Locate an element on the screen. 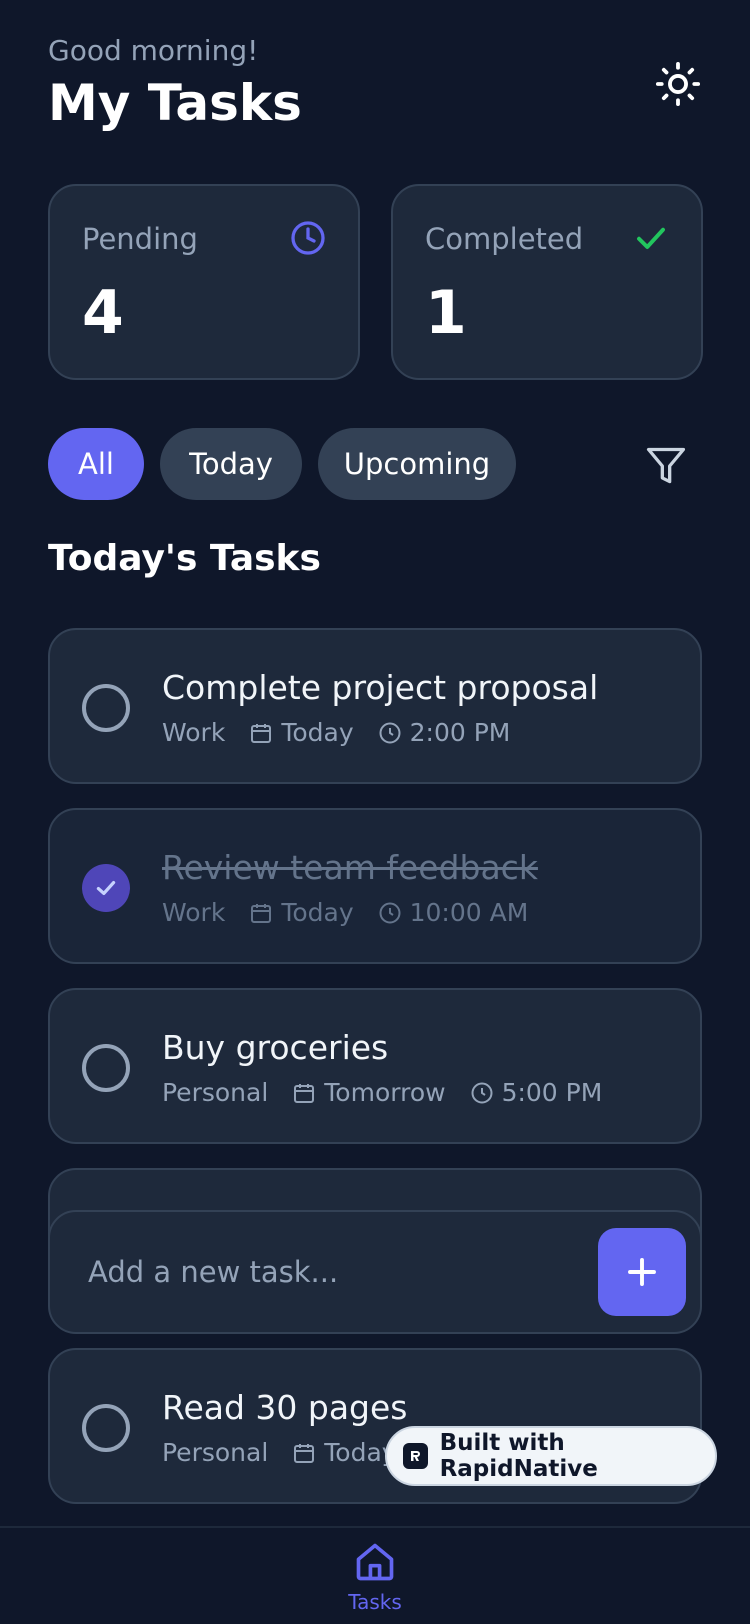 The width and height of the screenshot is (750, 1624). task-card: Buy groceries Personal Tomorrow 5:00 PM is located at coordinates (375, 1066).